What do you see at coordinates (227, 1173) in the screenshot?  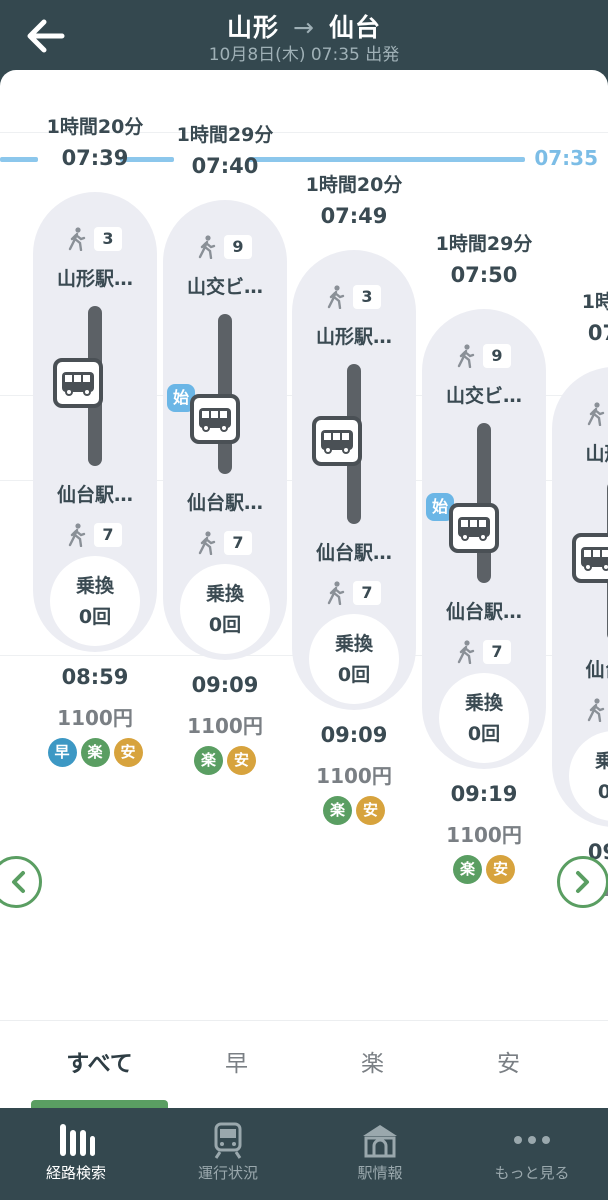 I see `nav-label: 運行状況` at bounding box center [227, 1173].